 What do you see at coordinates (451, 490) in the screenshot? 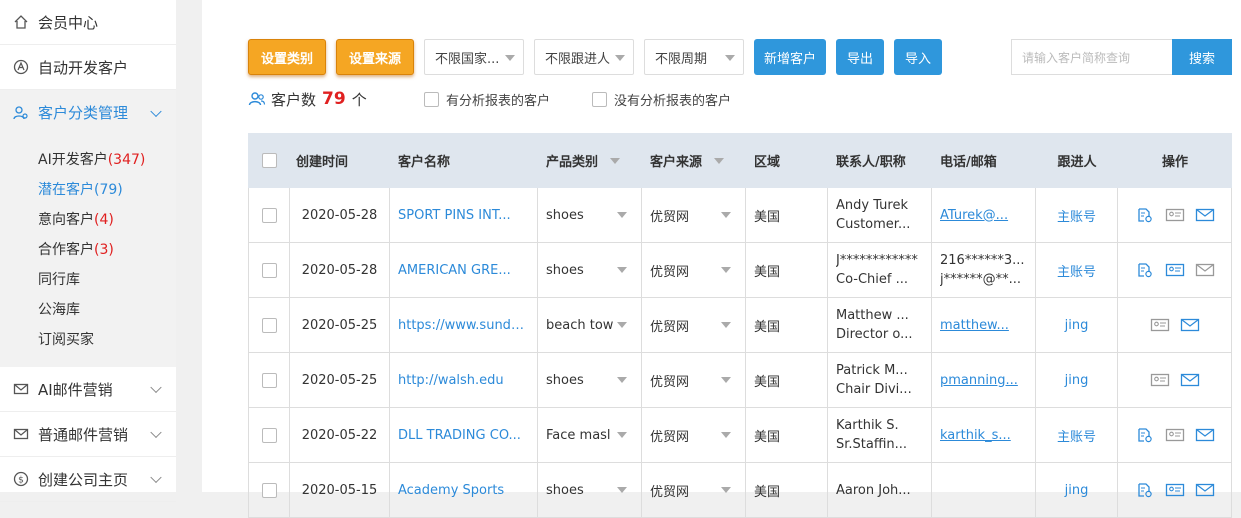
I see `customer-name-link: Academy Sports` at bounding box center [451, 490].